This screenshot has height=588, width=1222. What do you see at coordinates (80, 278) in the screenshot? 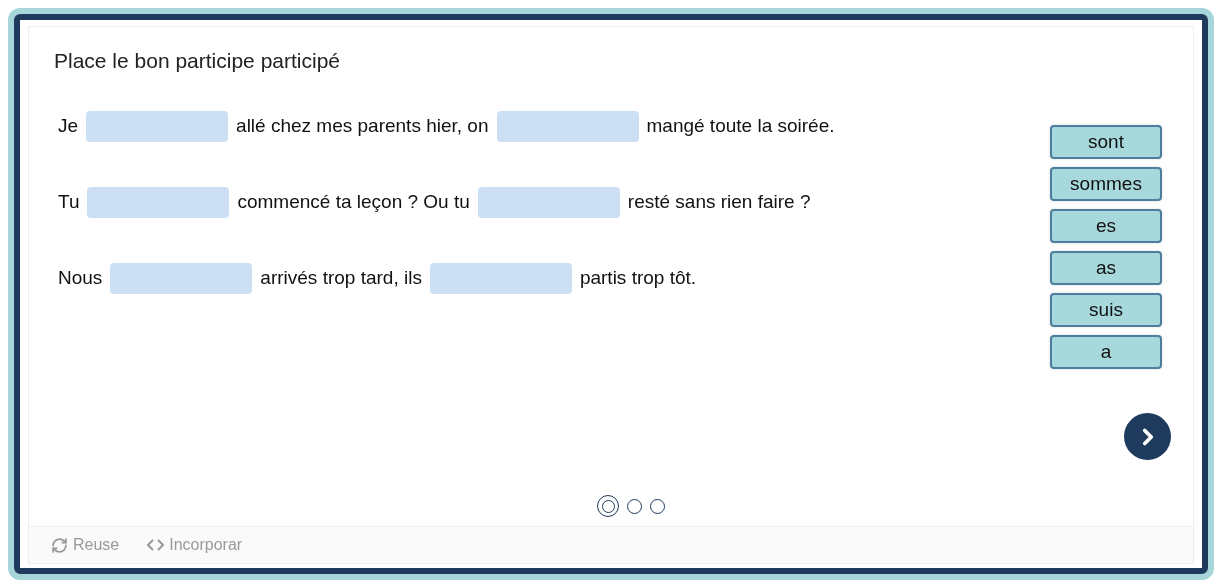
I see `sentence-text: Nous` at bounding box center [80, 278].